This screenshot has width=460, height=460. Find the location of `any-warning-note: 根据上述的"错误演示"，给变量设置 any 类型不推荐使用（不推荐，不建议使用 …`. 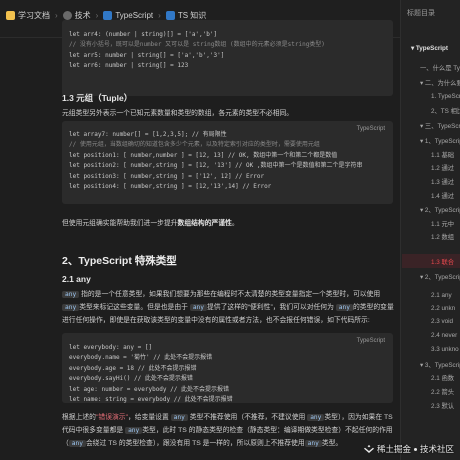

any-warning-note: 根据上述的"错误演示"，给变量设置 any 类型不推荐使用（不推荐，不建议使用 … is located at coordinates (227, 430).